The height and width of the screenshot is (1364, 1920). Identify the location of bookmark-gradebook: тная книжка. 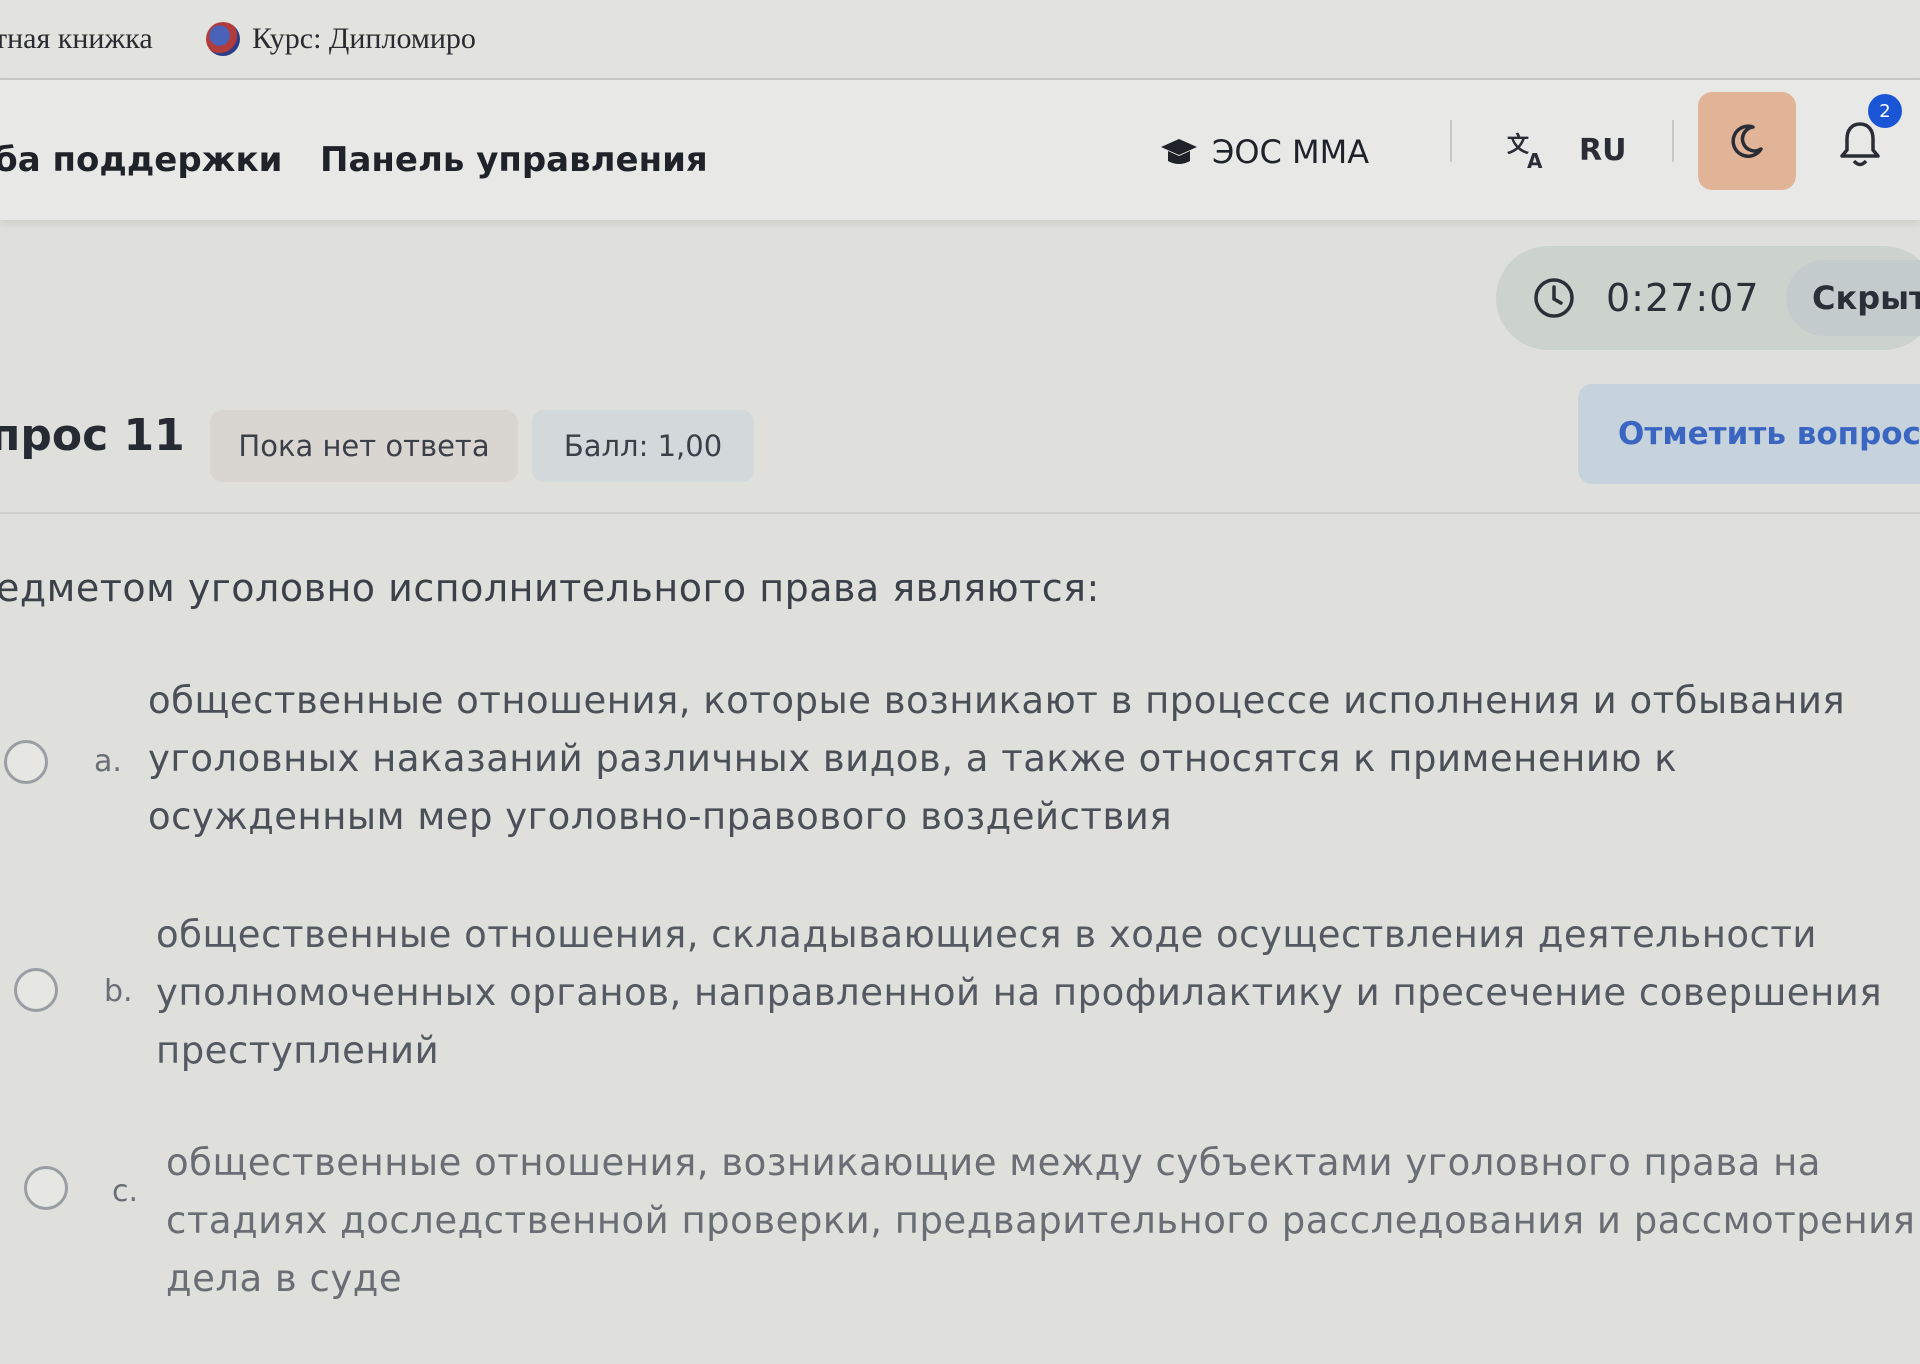
(76, 39).